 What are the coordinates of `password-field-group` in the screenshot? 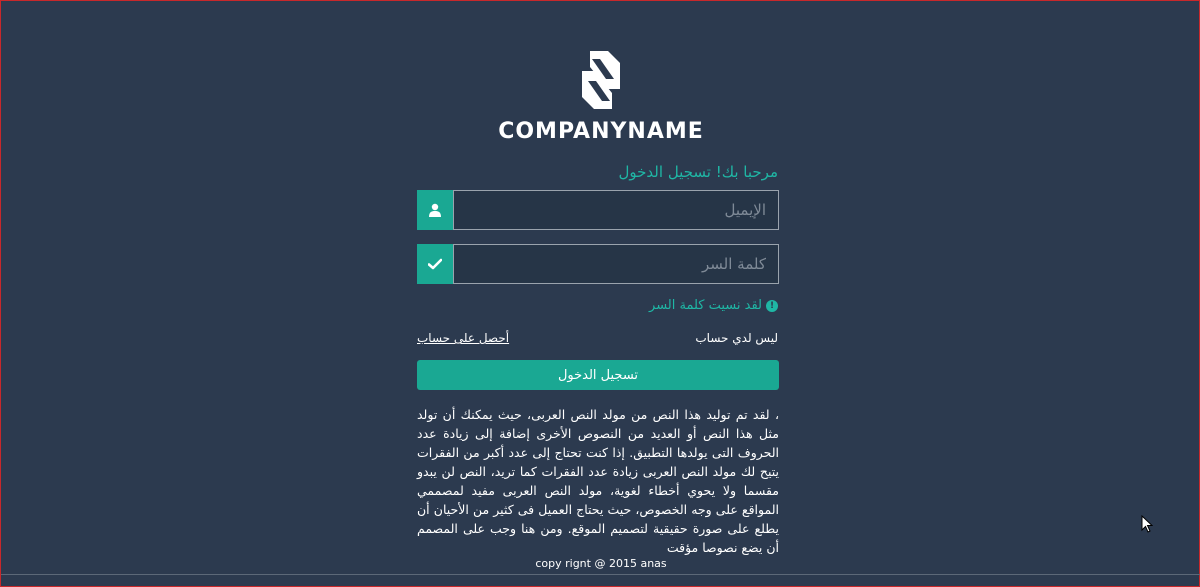 It's located at (598, 264).